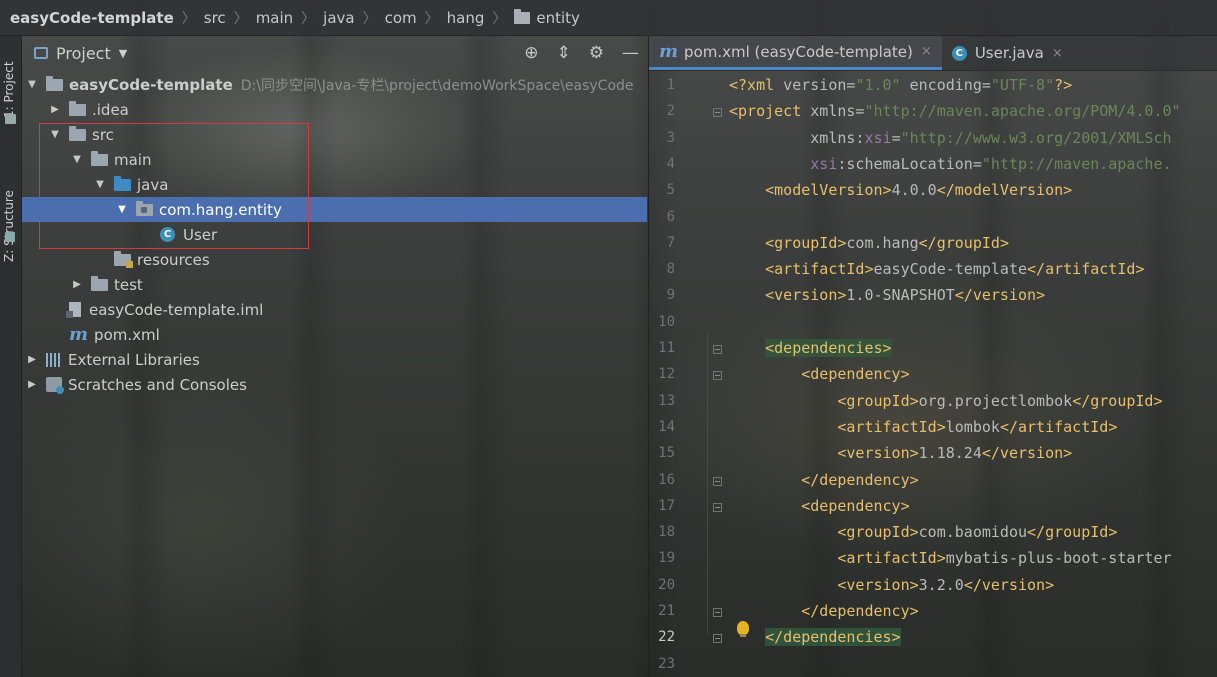 This screenshot has height=677, width=1217. I want to click on tree-item-label: pom.xml, so click(127, 334).